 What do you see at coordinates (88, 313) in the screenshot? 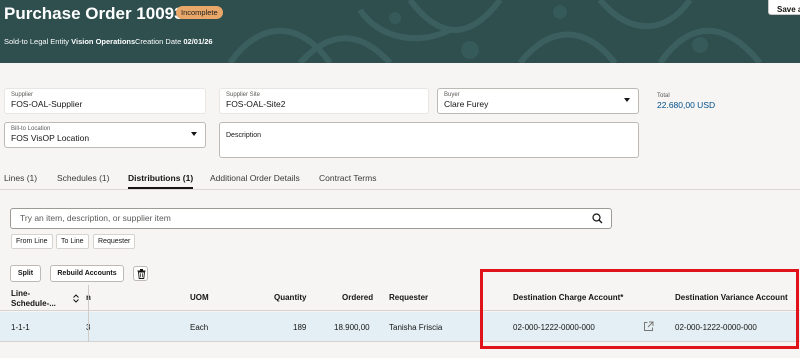
I see `frozen-column-divider` at bounding box center [88, 313].